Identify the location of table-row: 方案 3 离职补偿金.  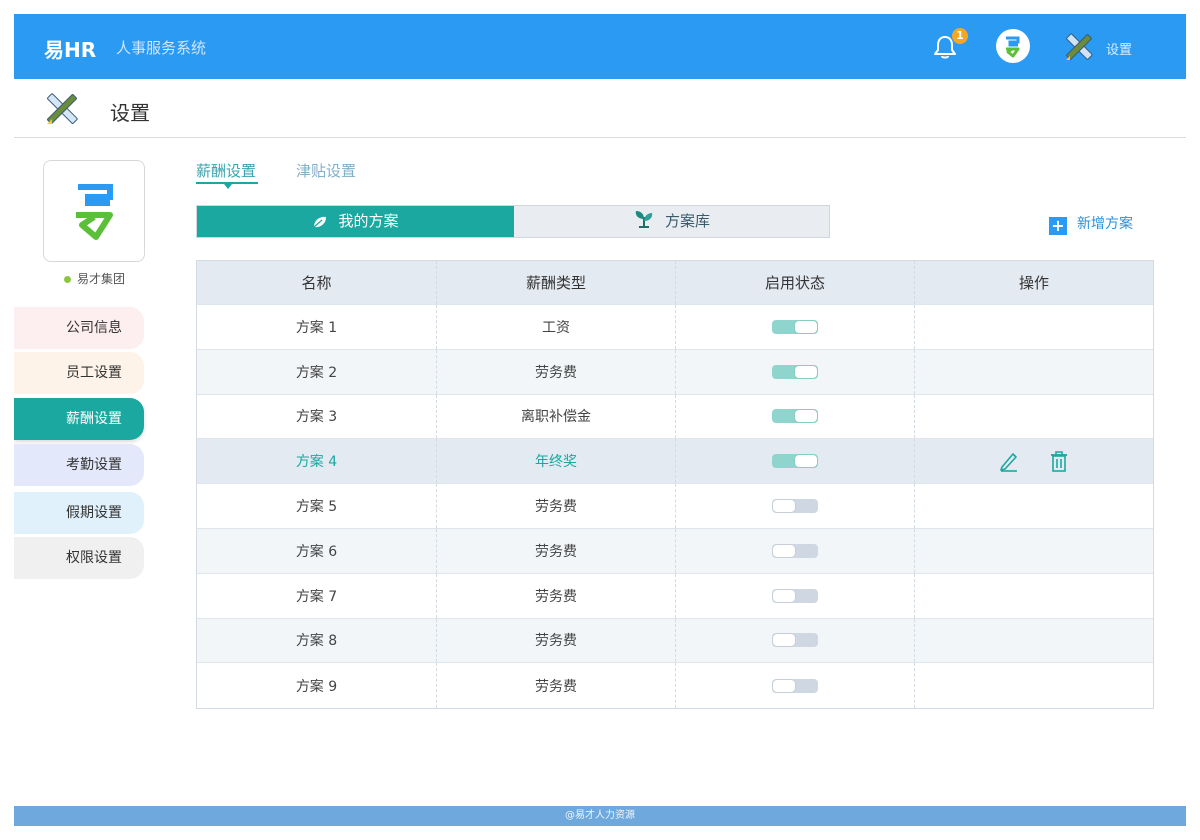
(675, 417).